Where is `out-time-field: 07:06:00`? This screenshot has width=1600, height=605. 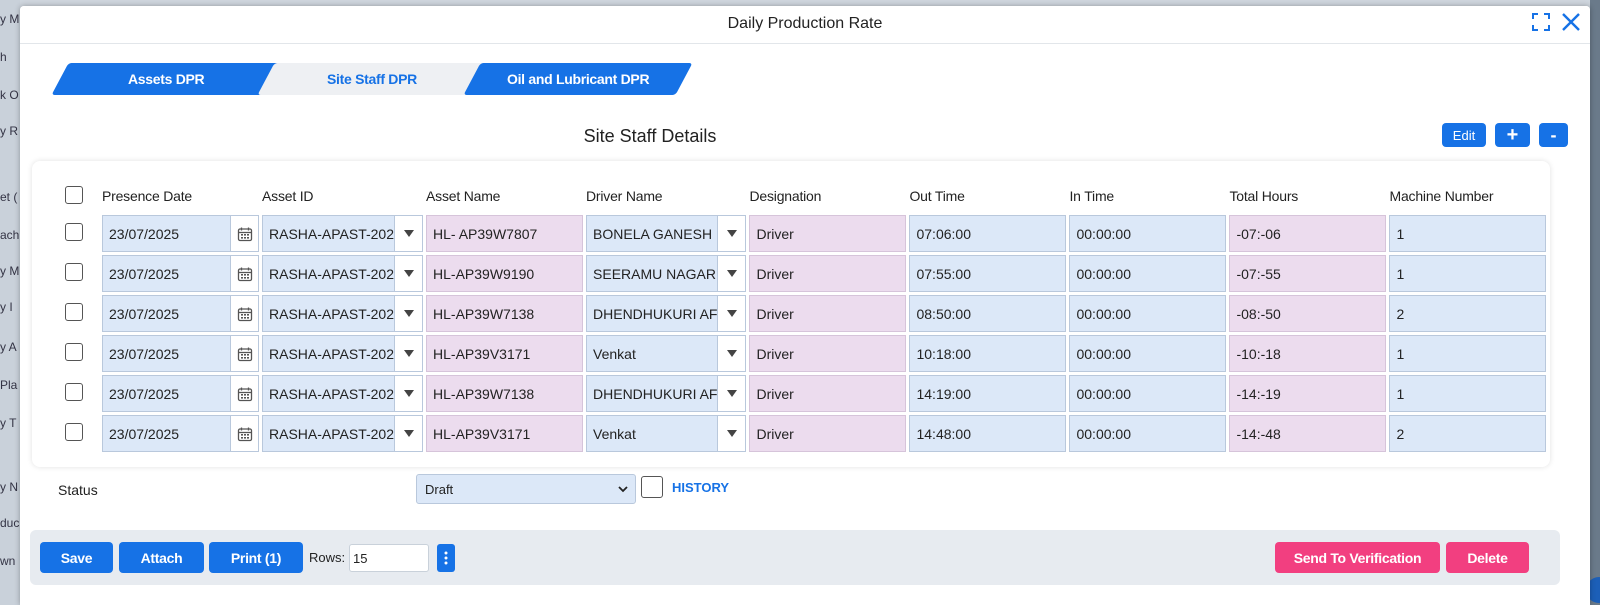
out-time-field: 07:06:00 is located at coordinates (988, 233).